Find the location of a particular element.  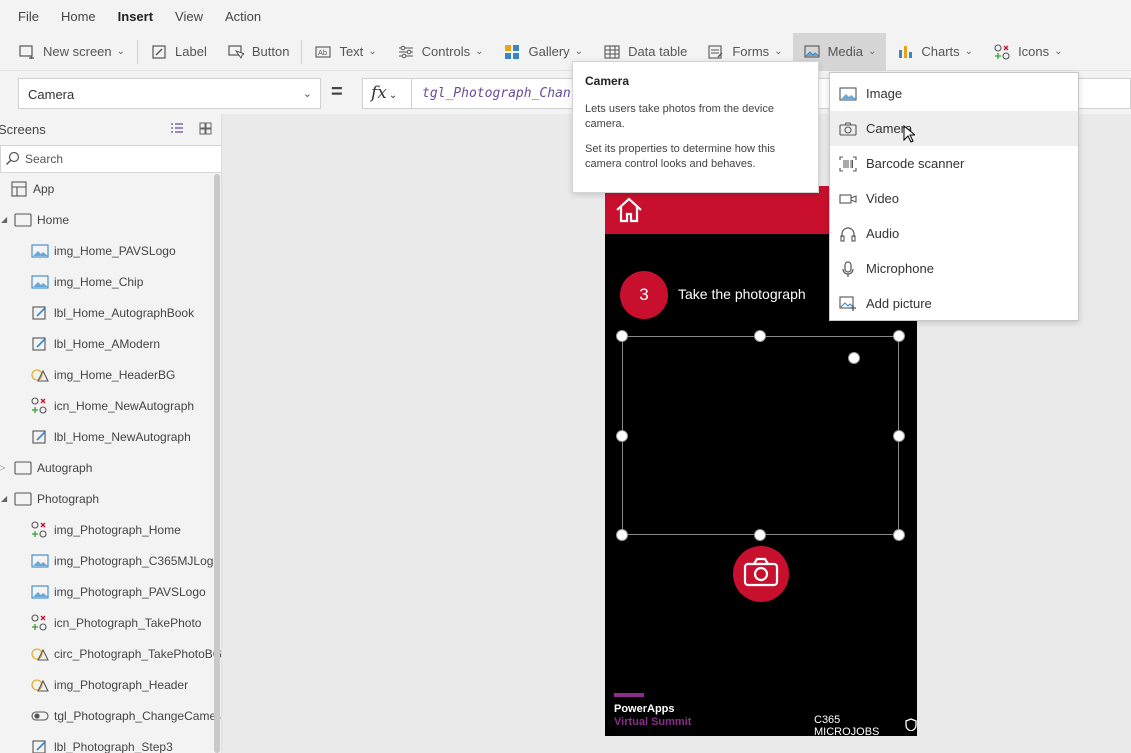

menu-item-add-picture: Add picture is located at coordinates (954, 303).